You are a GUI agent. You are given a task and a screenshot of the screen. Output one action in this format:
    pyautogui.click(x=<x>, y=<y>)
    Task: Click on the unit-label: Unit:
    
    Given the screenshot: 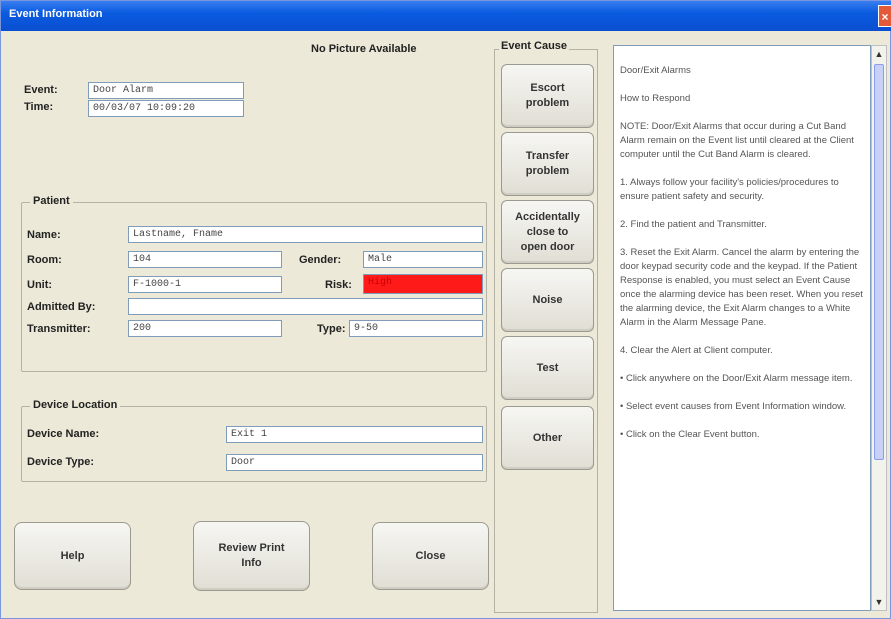 What is the action you would take?
    pyautogui.click(x=40, y=285)
    